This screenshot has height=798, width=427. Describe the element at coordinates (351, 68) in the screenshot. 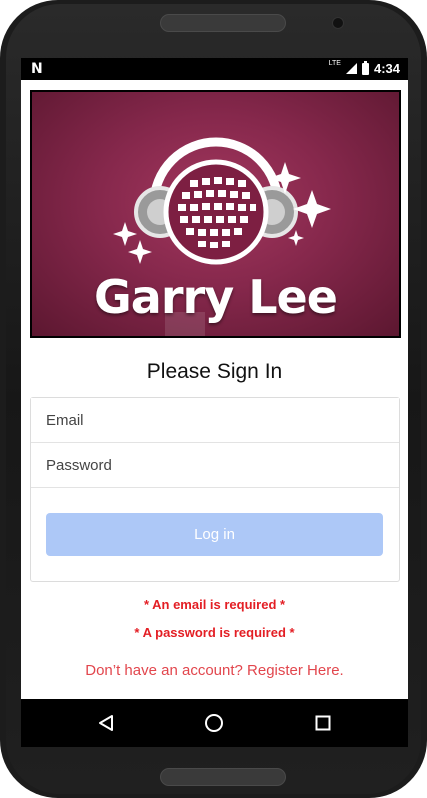

I see `signal-icon` at that location.